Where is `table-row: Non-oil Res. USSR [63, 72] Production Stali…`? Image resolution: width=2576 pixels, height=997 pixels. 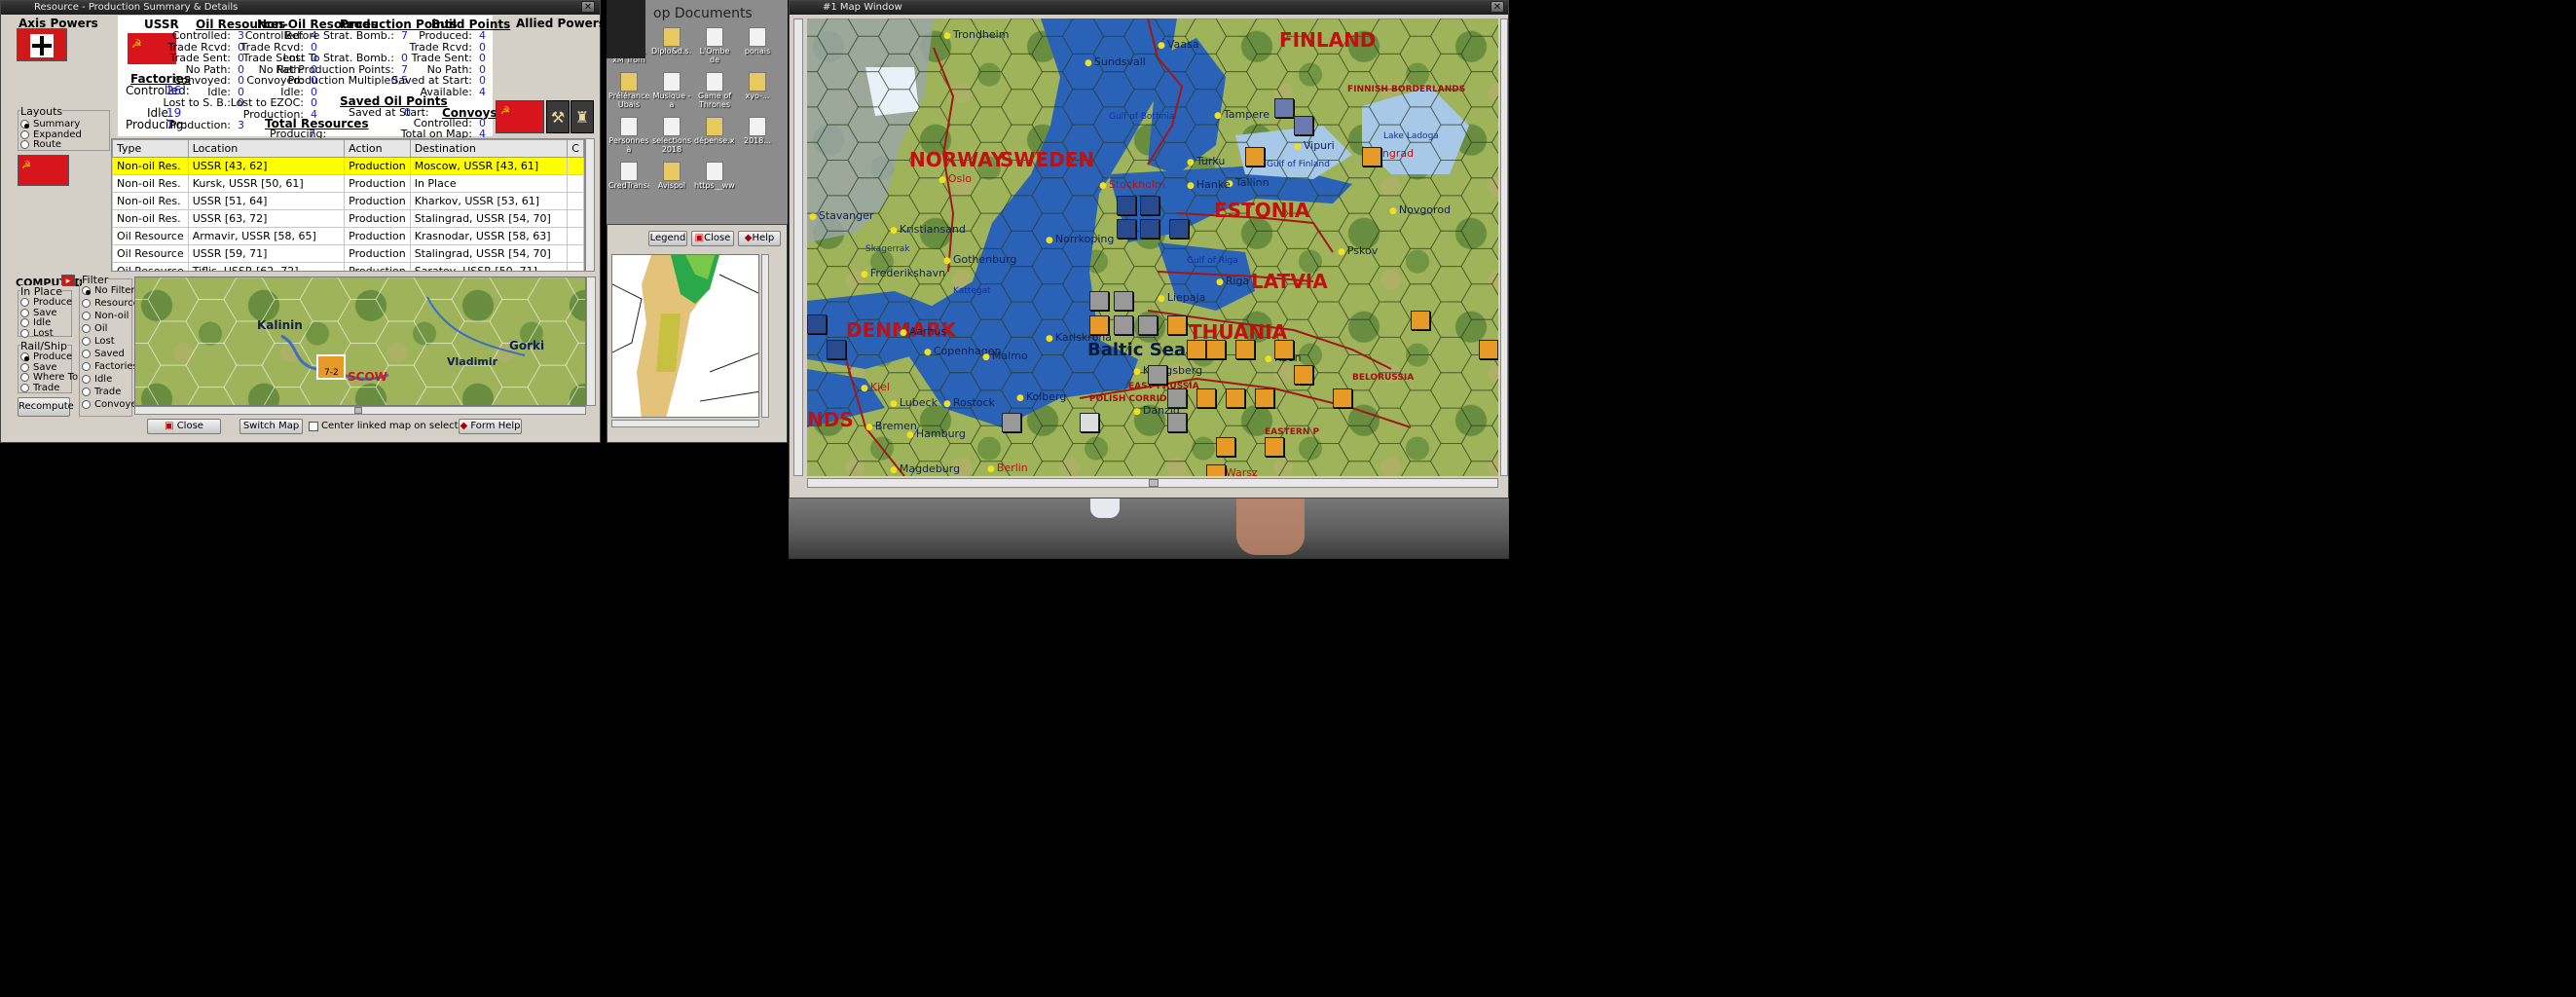
table-row: Non-oil Res. USSR [63, 72] Production Stali… is located at coordinates (348, 218).